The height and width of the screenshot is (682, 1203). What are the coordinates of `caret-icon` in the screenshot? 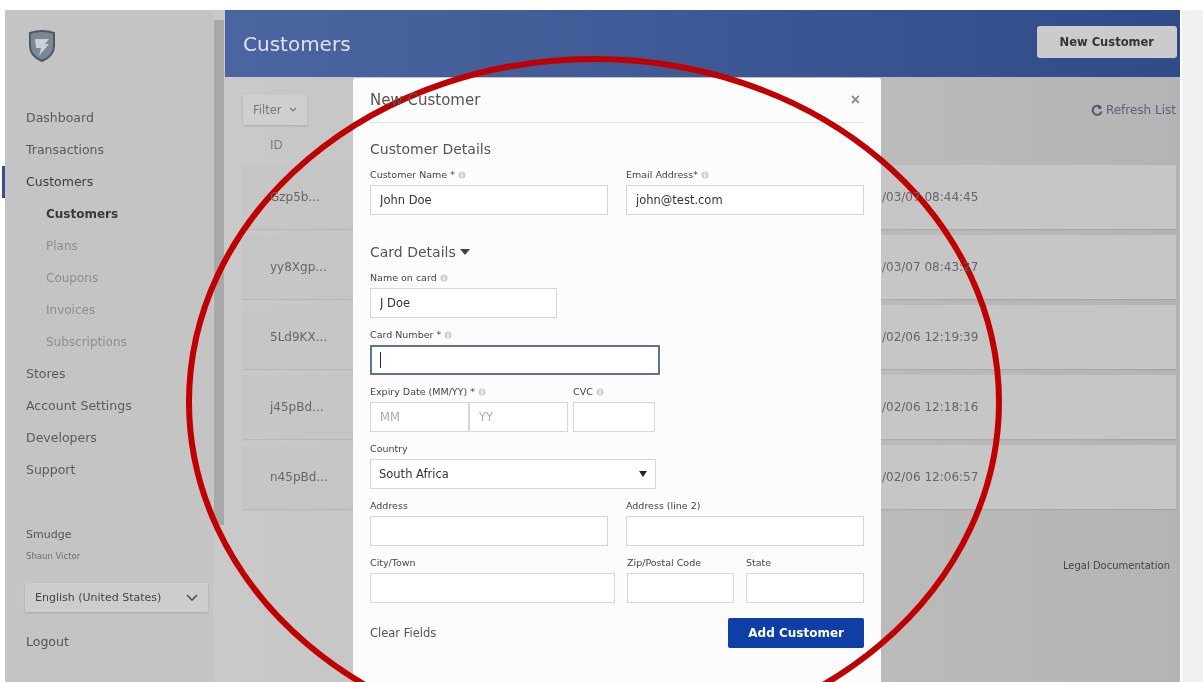 It's located at (643, 474).